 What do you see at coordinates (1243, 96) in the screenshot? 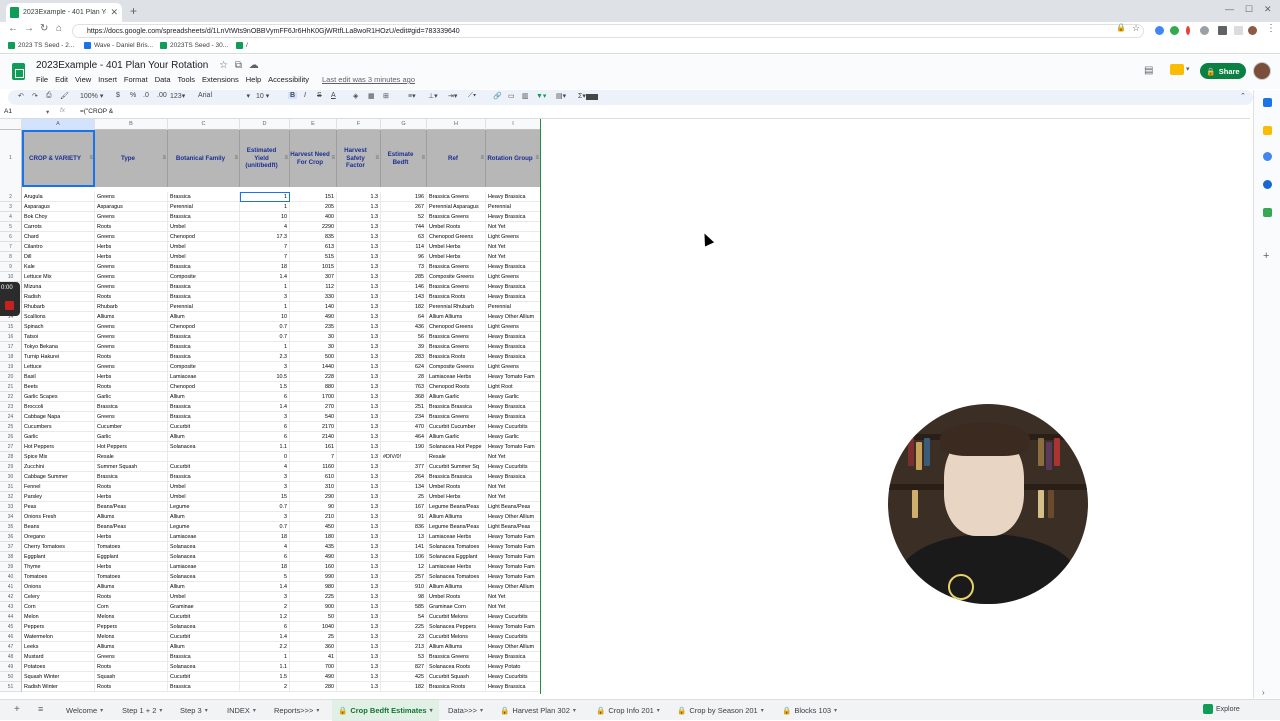
I see `collapse-toolbar-icon: ⌃` at bounding box center [1243, 96].